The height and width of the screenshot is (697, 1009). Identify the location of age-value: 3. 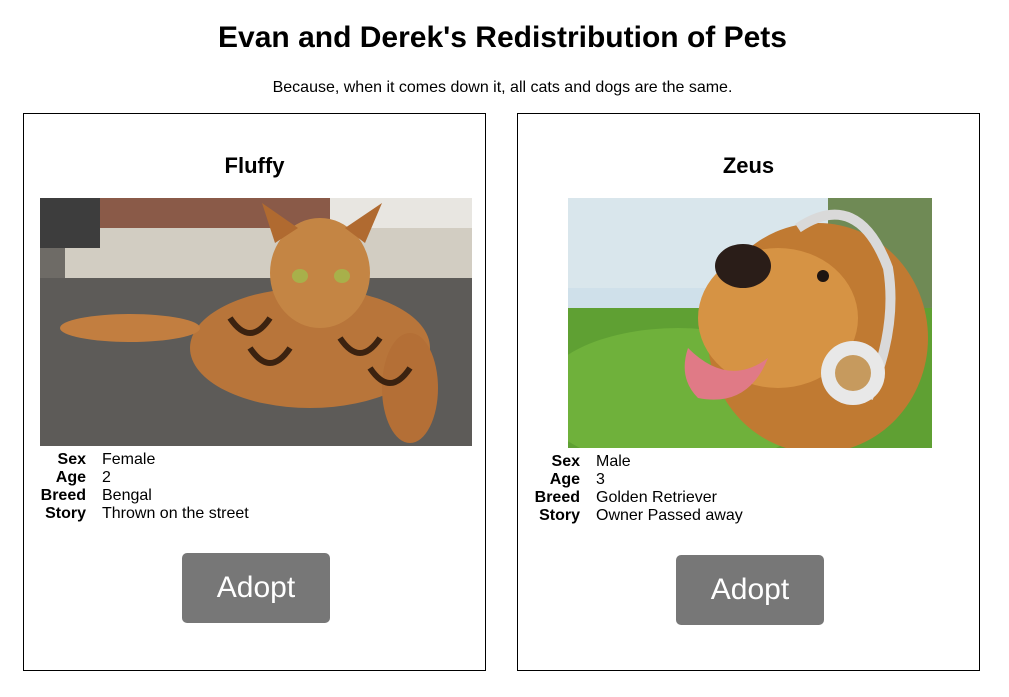
(600, 479).